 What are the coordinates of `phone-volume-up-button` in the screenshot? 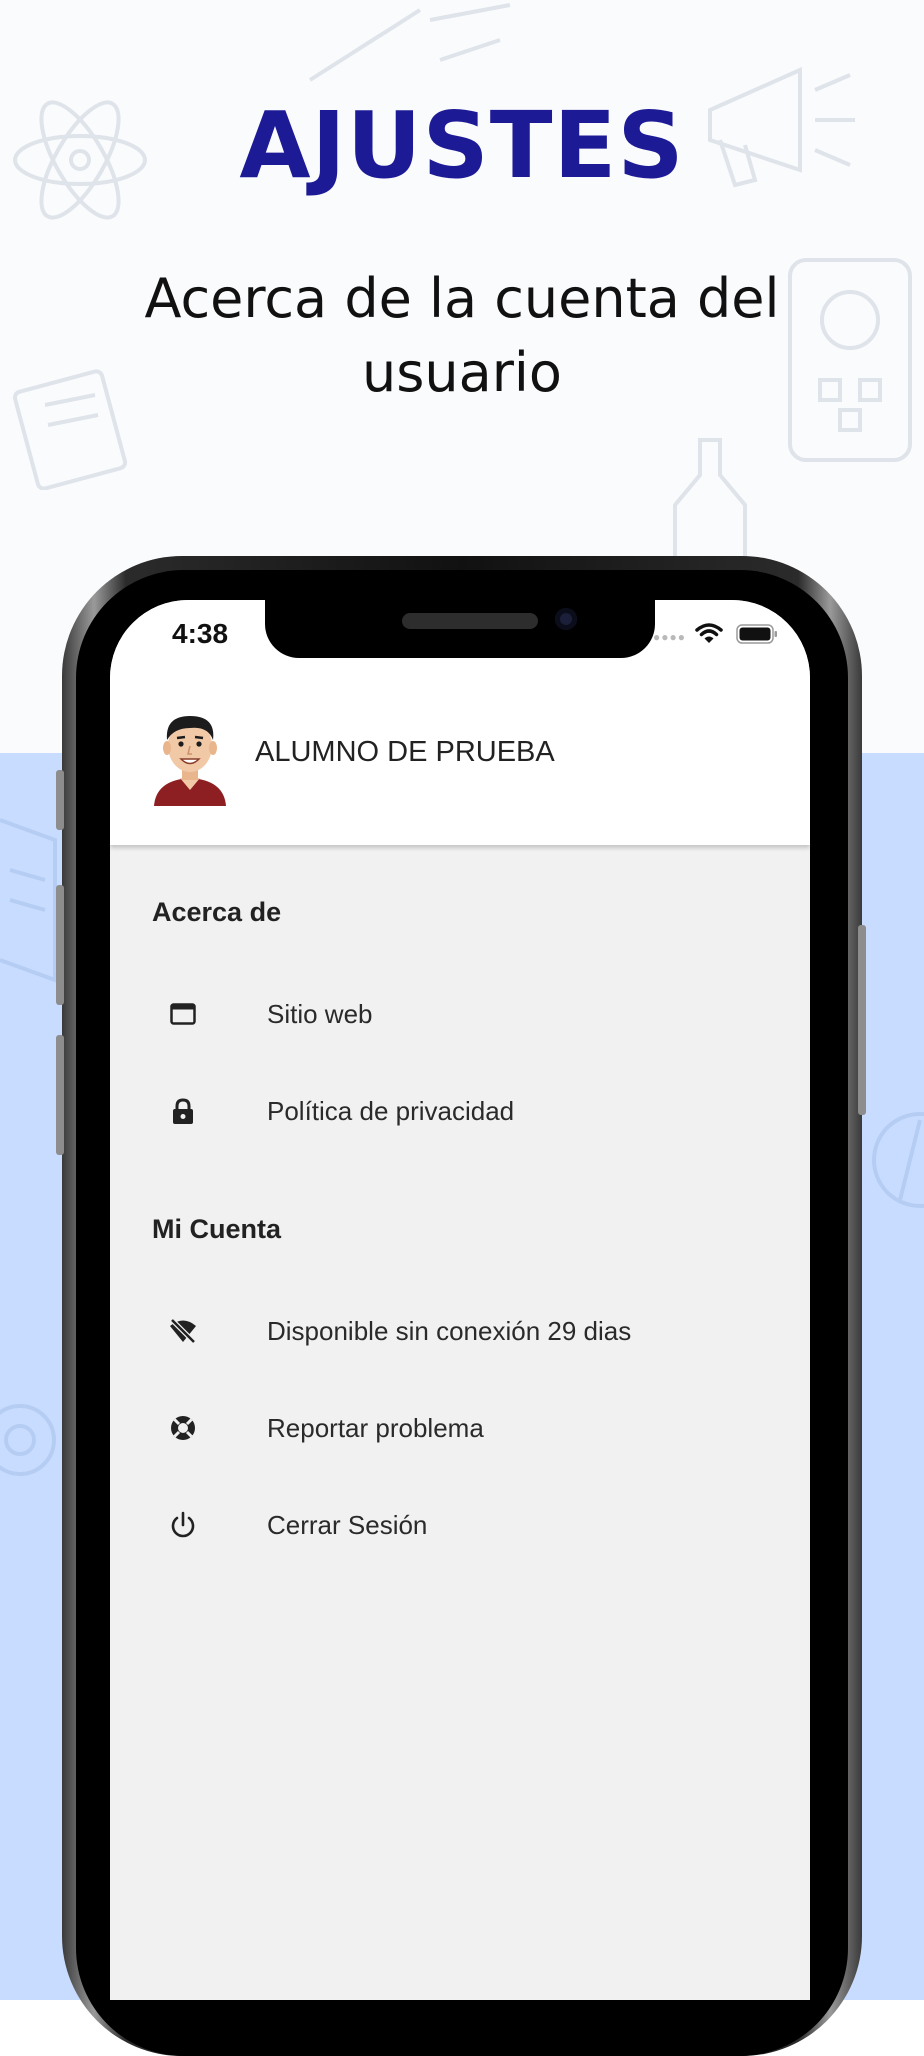 It's located at (60, 945).